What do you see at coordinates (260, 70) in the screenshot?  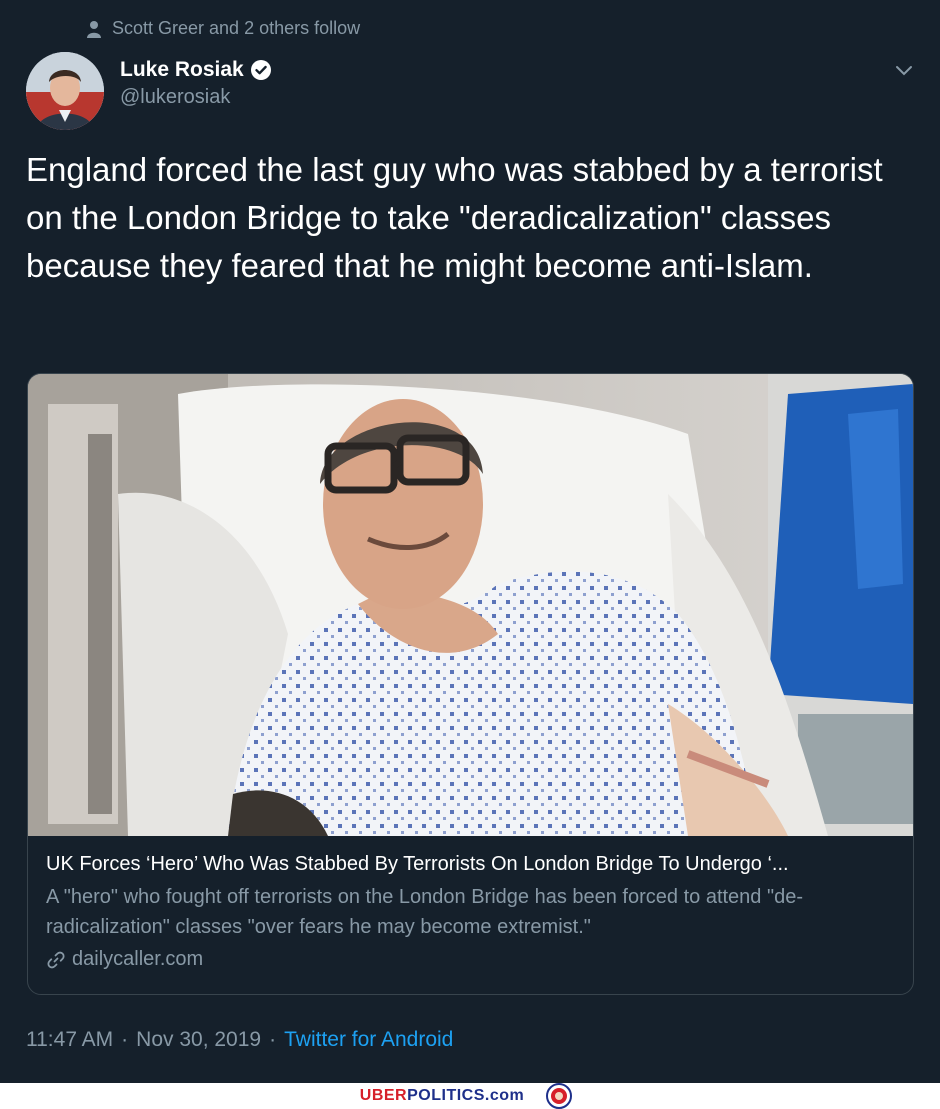 I see `verified-badge-icon` at bounding box center [260, 70].